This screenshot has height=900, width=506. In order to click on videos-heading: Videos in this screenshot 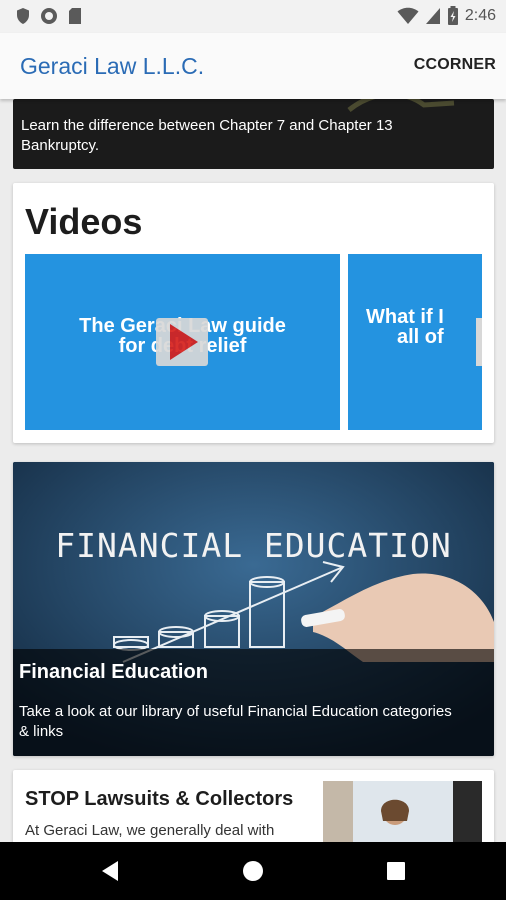, I will do `click(84, 221)`.